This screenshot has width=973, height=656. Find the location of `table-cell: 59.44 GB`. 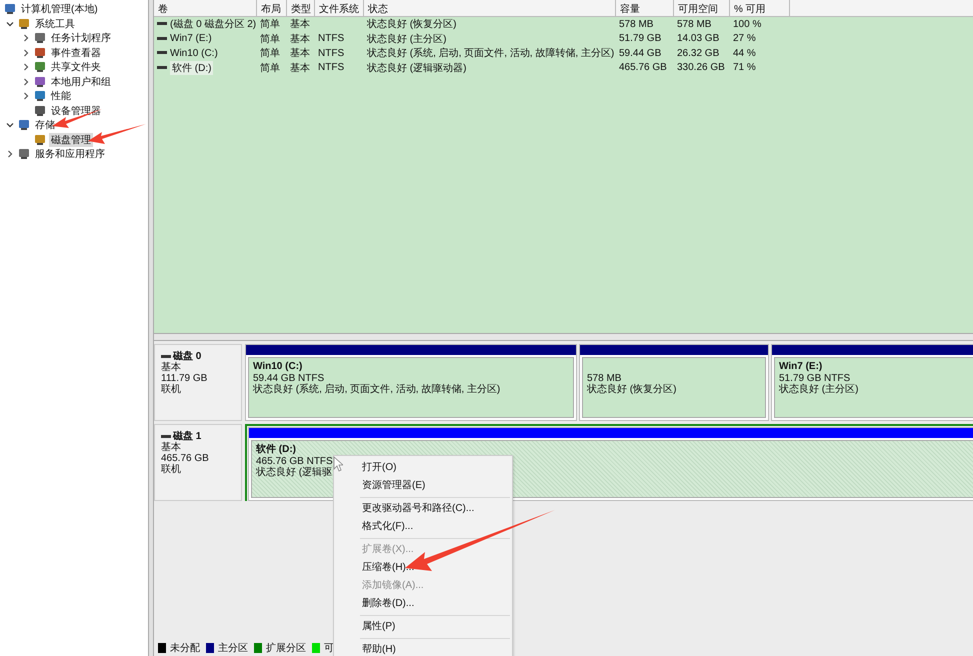

table-cell: 59.44 GB is located at coordinates (640, 53).